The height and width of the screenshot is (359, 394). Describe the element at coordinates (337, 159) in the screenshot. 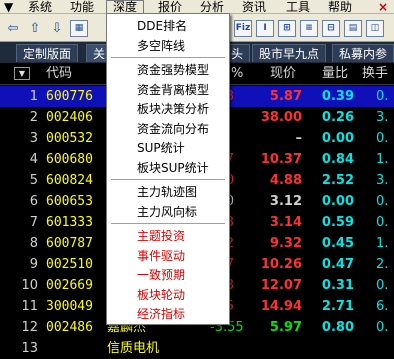

I see `volume-ratio: 0.84` at that location.